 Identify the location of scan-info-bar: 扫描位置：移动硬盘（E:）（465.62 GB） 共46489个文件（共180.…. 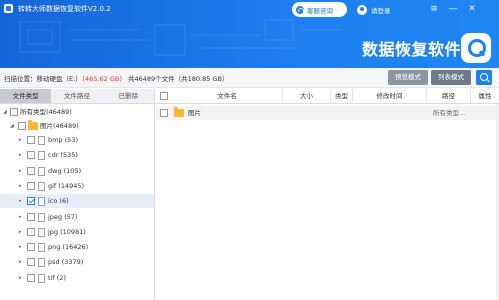
(249, 78).